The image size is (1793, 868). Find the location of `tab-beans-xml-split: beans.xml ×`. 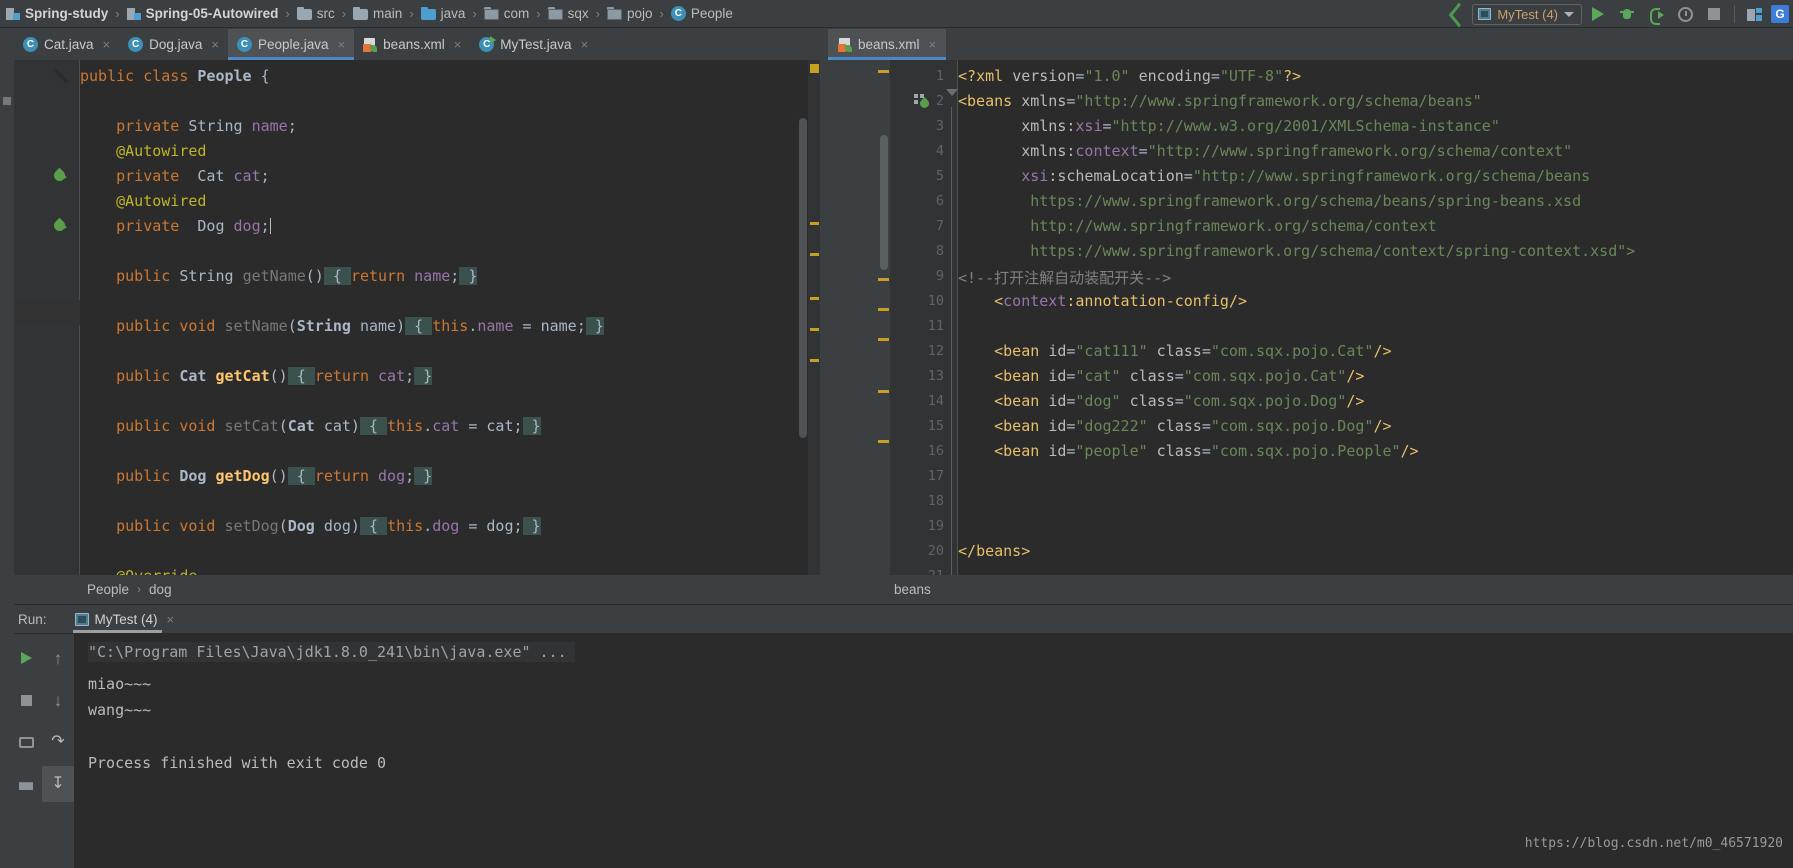

tab-beans-xml-split: beans.xml × is located at coordinates (887, 44).